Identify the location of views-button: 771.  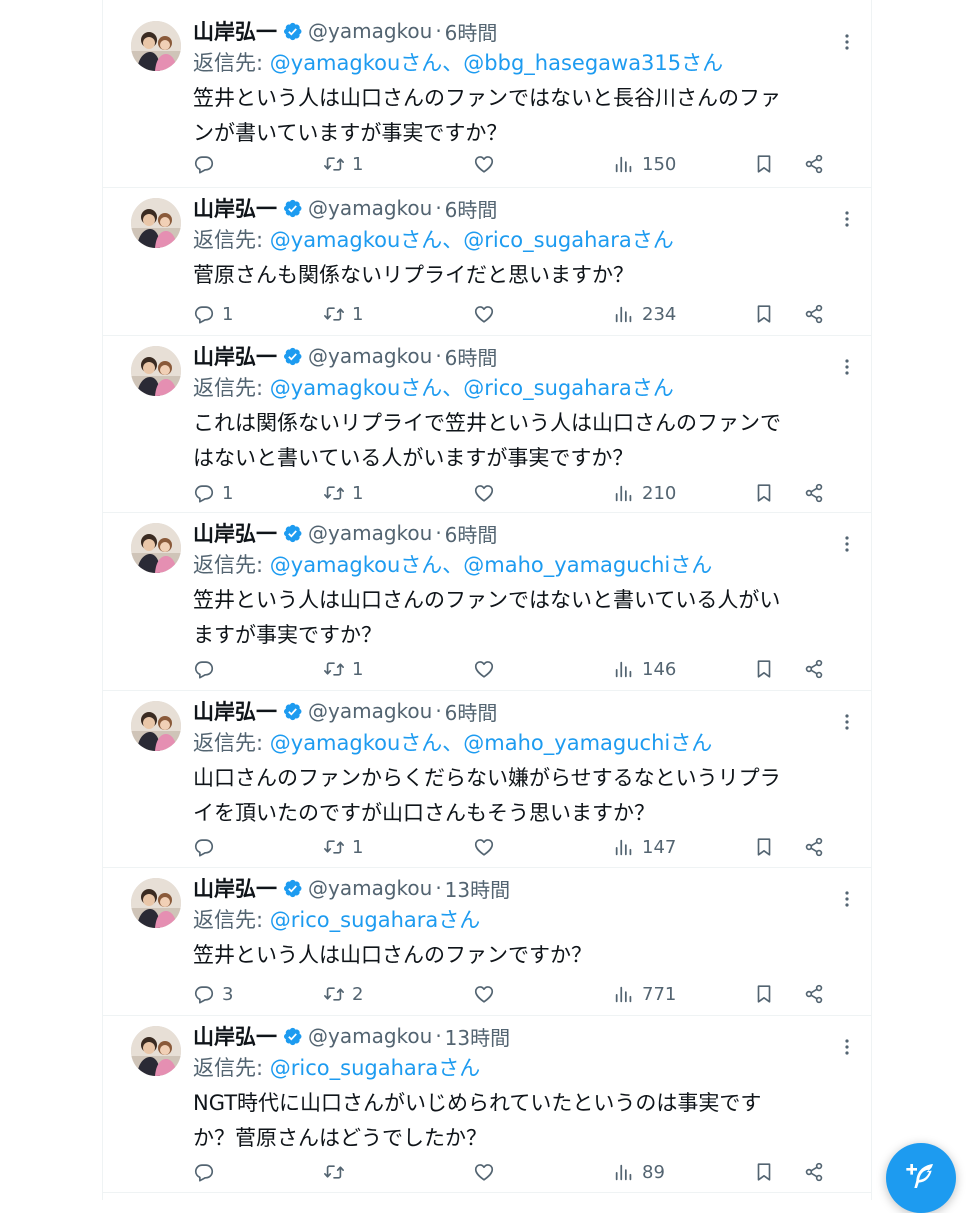
(644, 994).